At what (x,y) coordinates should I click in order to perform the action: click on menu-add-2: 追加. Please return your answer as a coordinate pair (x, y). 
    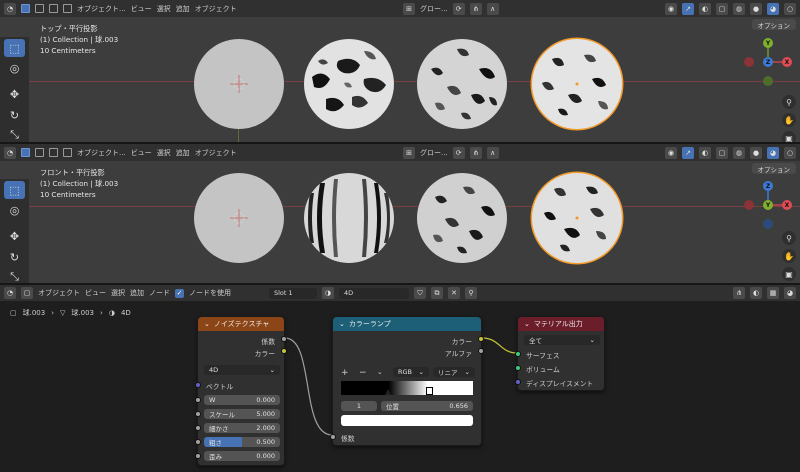
    Looking at the image, I should click on (183, 153).